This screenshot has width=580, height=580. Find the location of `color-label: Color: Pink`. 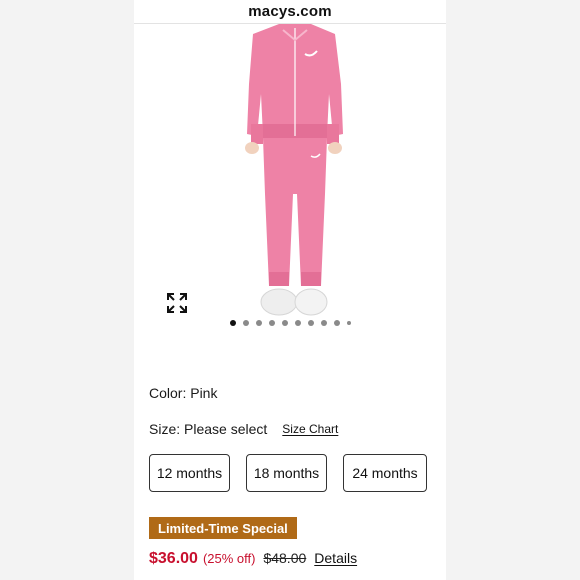

color-label: Color: Pink is located at coordinates (183, 393).